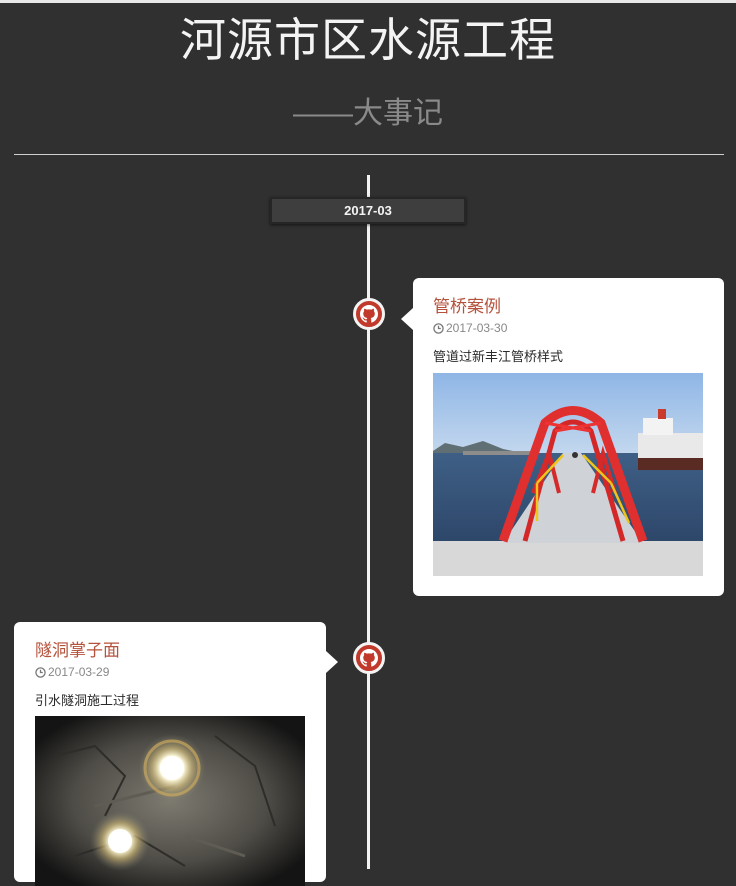  What do you see at coordinates (368, 1) in the screenshot?
I see `top-border` at bounding box center [368, 1].